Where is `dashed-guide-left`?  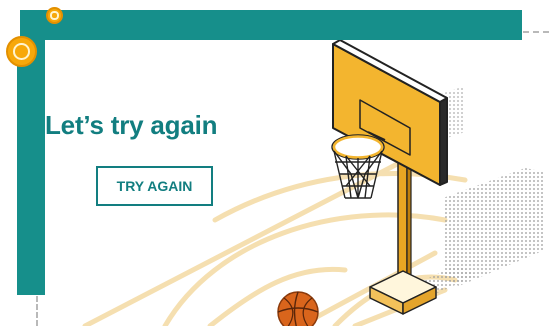 dashed-guide-left is located at coordinates (37, 311).